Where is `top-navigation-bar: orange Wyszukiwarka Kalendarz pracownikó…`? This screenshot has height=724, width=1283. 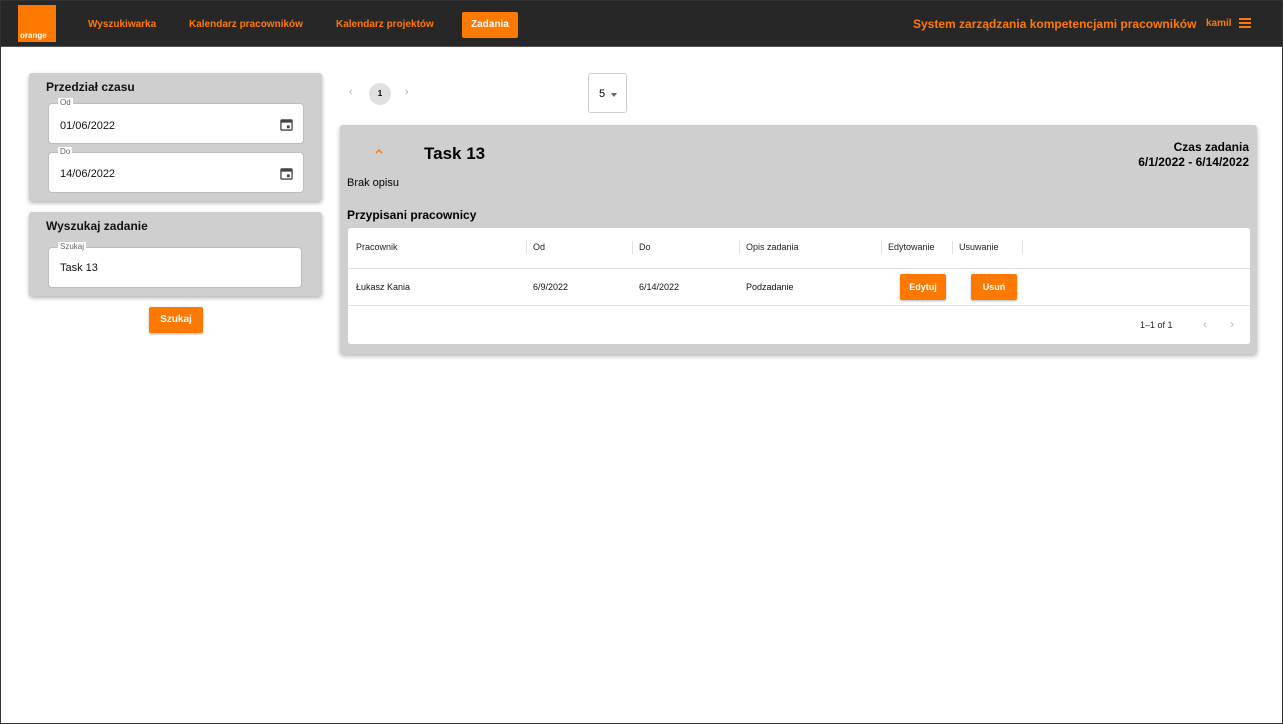
top-navigation-bar: orange Wyszukiwarka Kalendarz pracownikó… is located at coordinates (641, 24).